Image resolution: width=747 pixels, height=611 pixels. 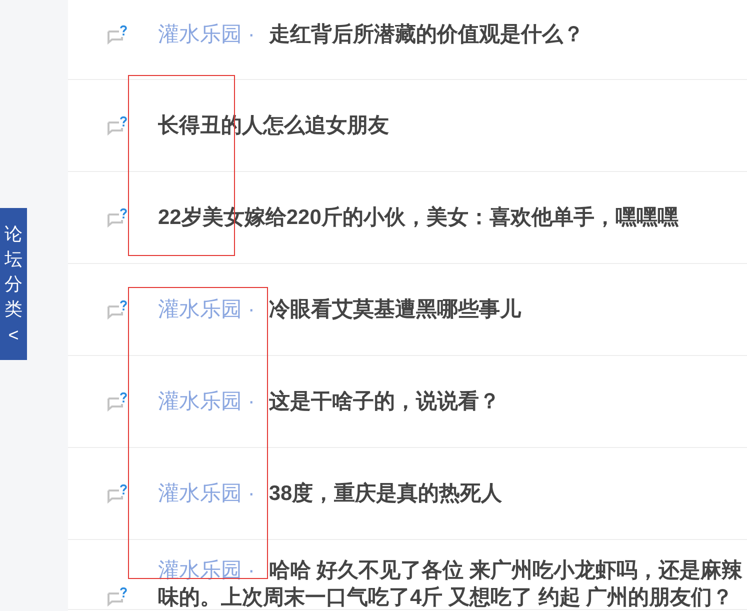 What do you see at coordinates (426, 34) in the screenshot?
I see `thread-title-line: 走红背后所潜藏的价值观是什么？` at bounding box center [426, 34].